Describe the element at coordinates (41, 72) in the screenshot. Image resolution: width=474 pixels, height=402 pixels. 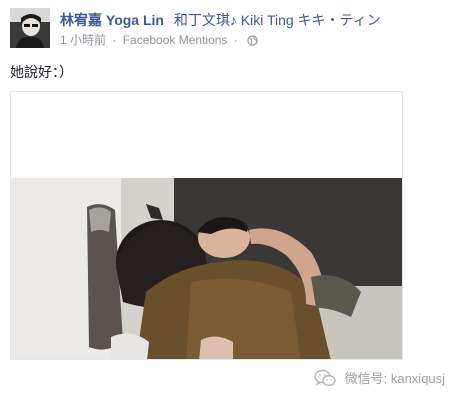
I see `post-status-text: 她說好：）` at that location.